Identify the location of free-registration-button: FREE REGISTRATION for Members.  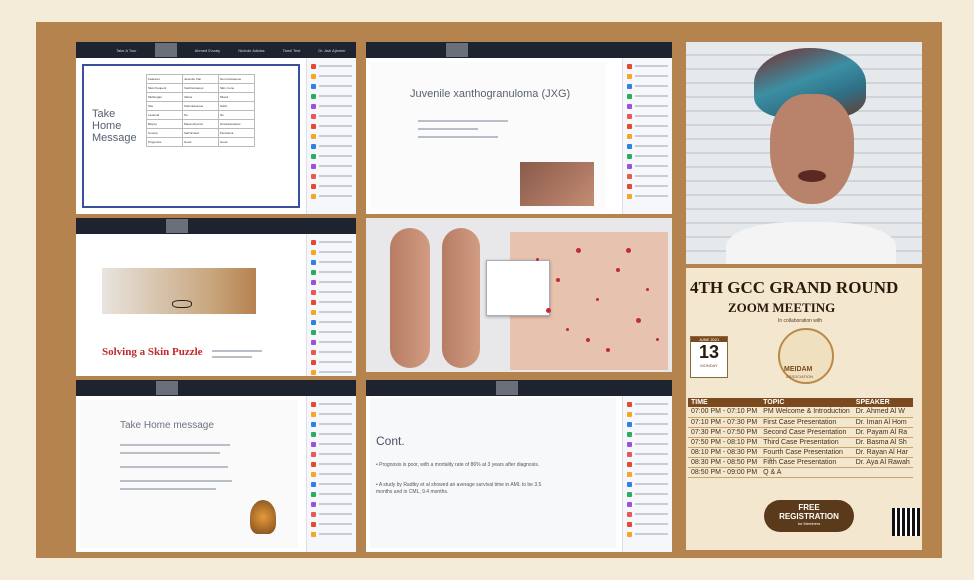
(809, 516).